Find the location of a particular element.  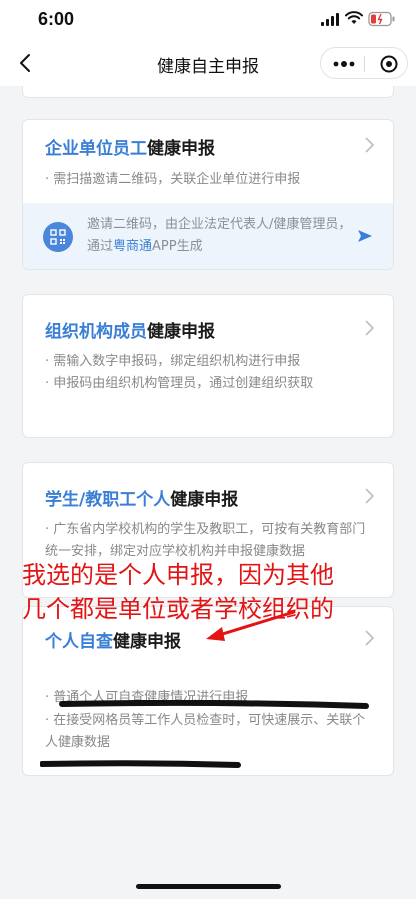

previous-card-edge is located at coordinates (208, 92).